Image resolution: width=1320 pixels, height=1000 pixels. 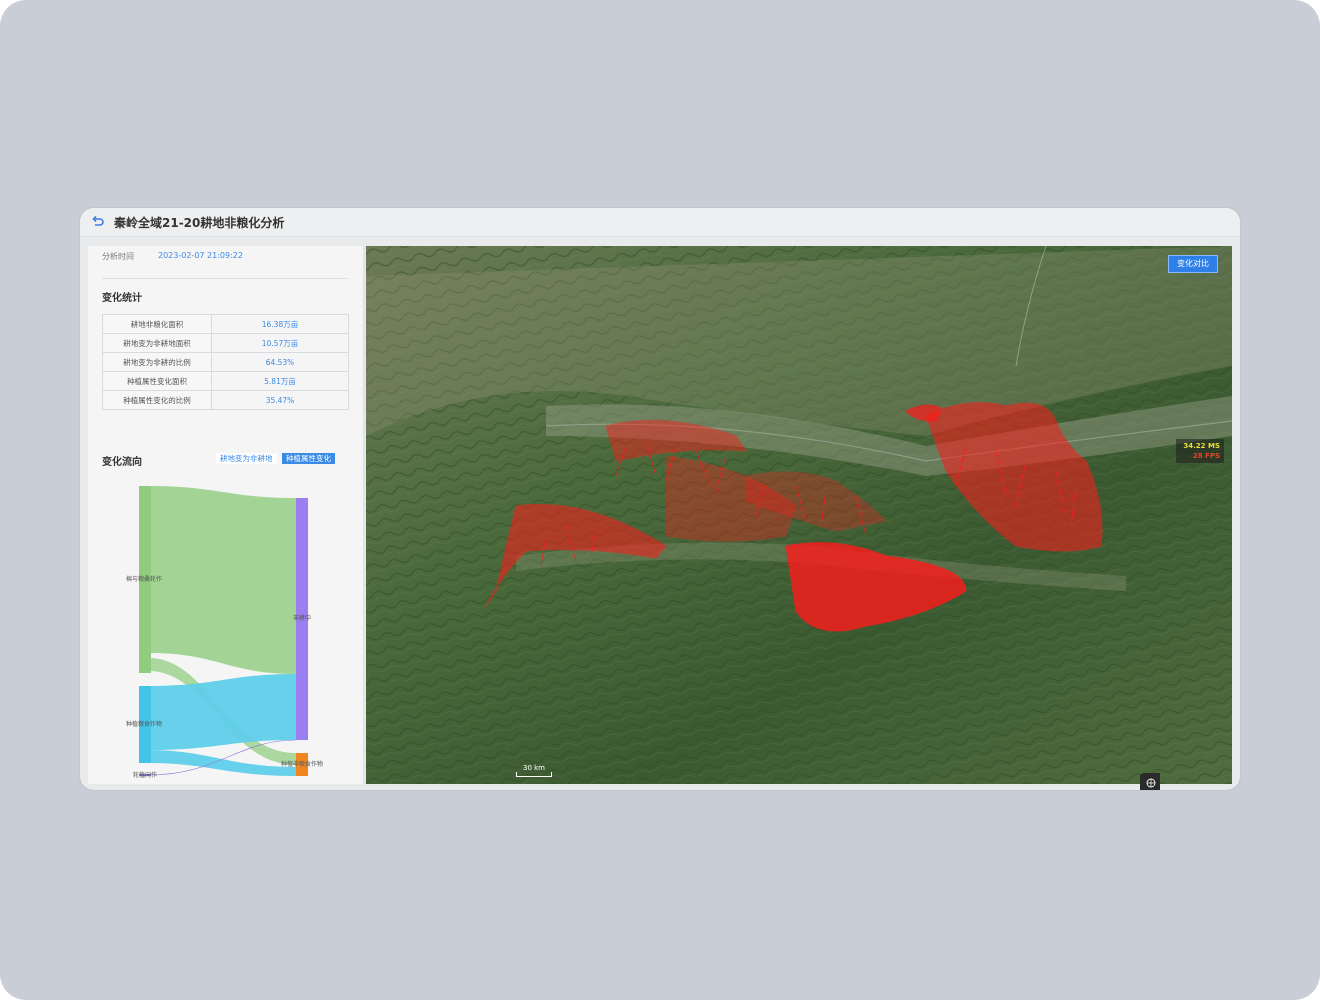 What do you see at coordinates (280, 362) in the screenshot?
I see `stat-value: 64.53%` at bounding box center [280, 362].